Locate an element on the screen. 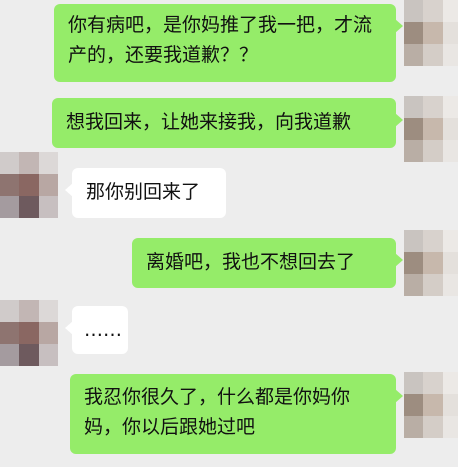 The width and height of the screenshot is (458, 467). sent-message-bubble: 想我回来，让她来接我，向我道歉 is located at coordinates (227, 123).